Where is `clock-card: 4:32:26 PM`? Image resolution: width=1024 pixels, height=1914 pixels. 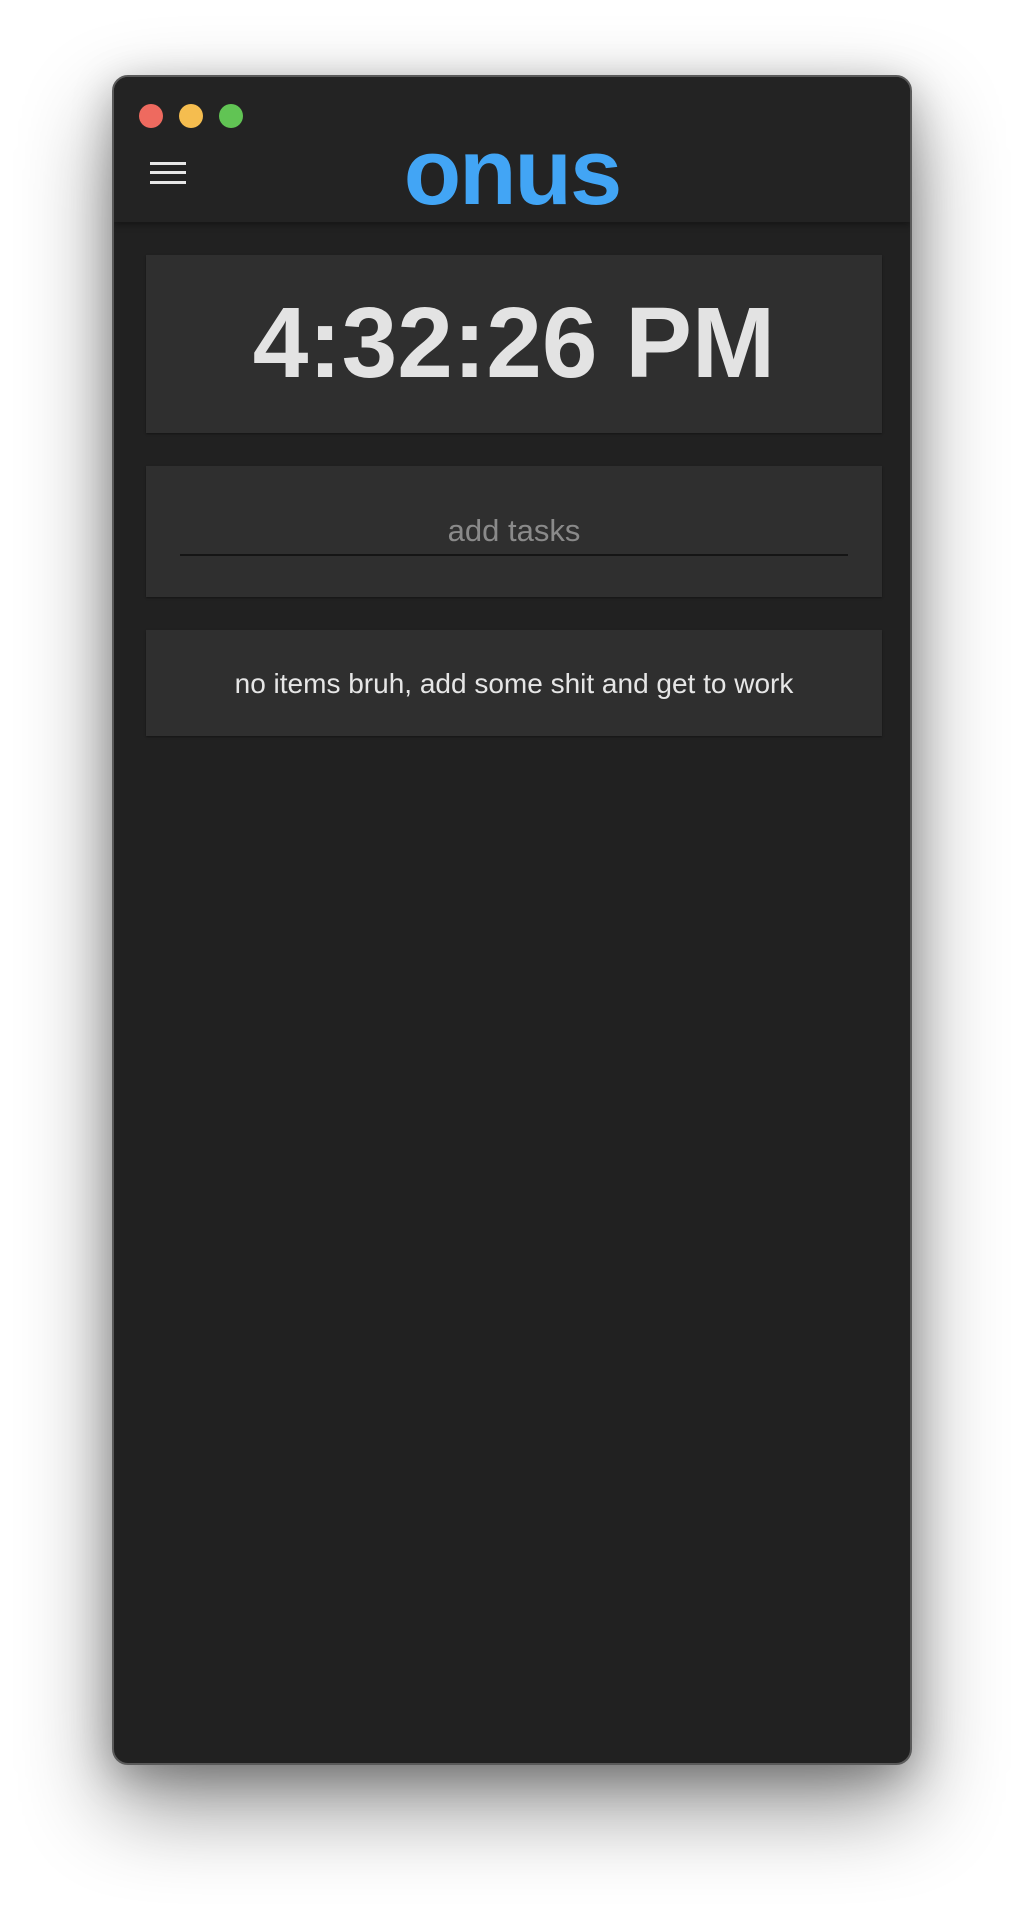 clock-card: 4:32:26 PM is located at coordinates (514, 344).